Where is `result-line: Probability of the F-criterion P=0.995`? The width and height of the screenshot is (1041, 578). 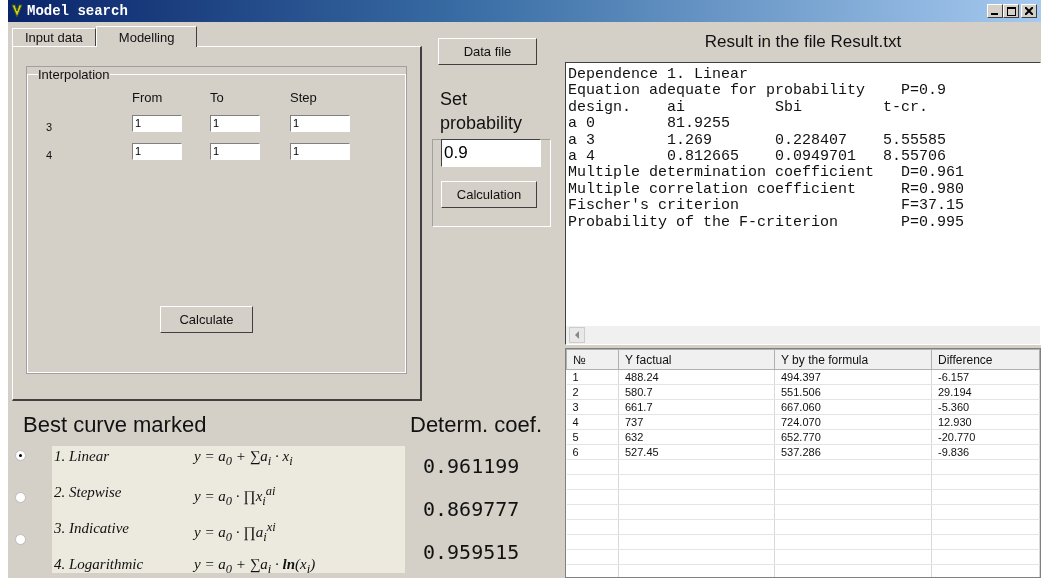 result-line: Probability of the F-criterion P=0.995 is located at coordinates (767, 223).